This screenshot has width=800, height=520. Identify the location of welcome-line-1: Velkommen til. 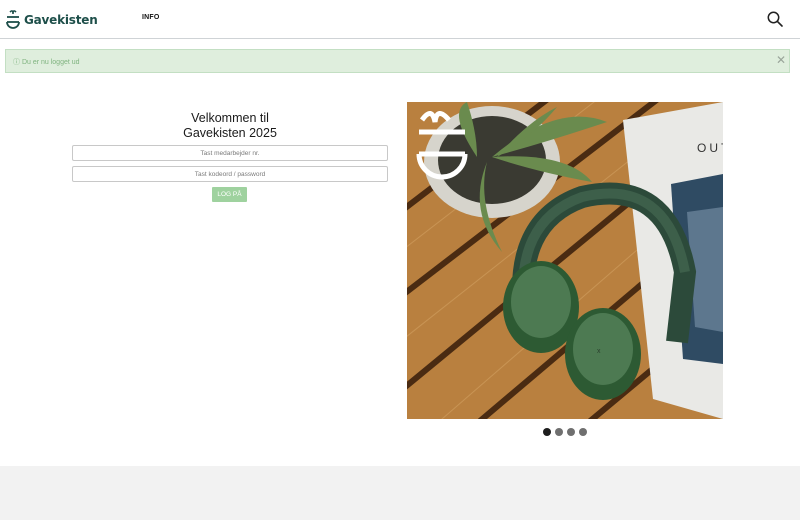
(230, 118).